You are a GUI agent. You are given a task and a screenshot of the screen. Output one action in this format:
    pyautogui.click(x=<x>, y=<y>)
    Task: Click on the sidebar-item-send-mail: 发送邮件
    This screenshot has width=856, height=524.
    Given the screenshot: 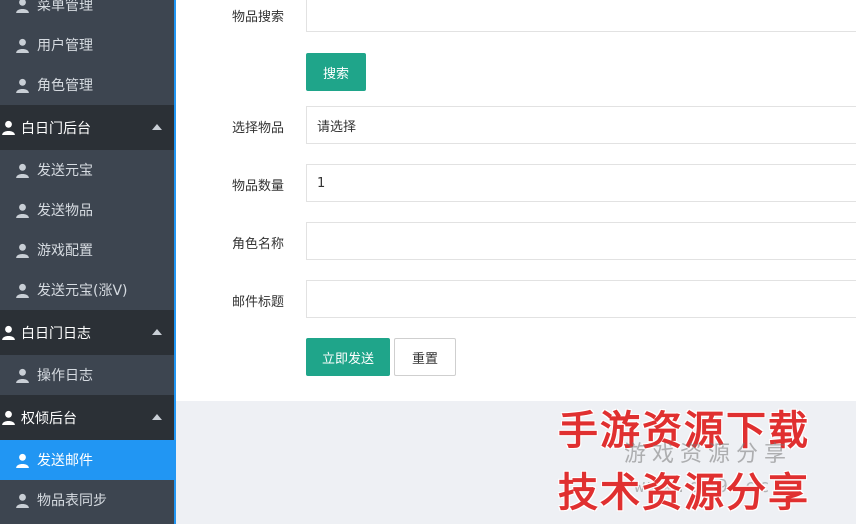 What is the action you would take?
    pyautogui.click(x=87, y=460)
    